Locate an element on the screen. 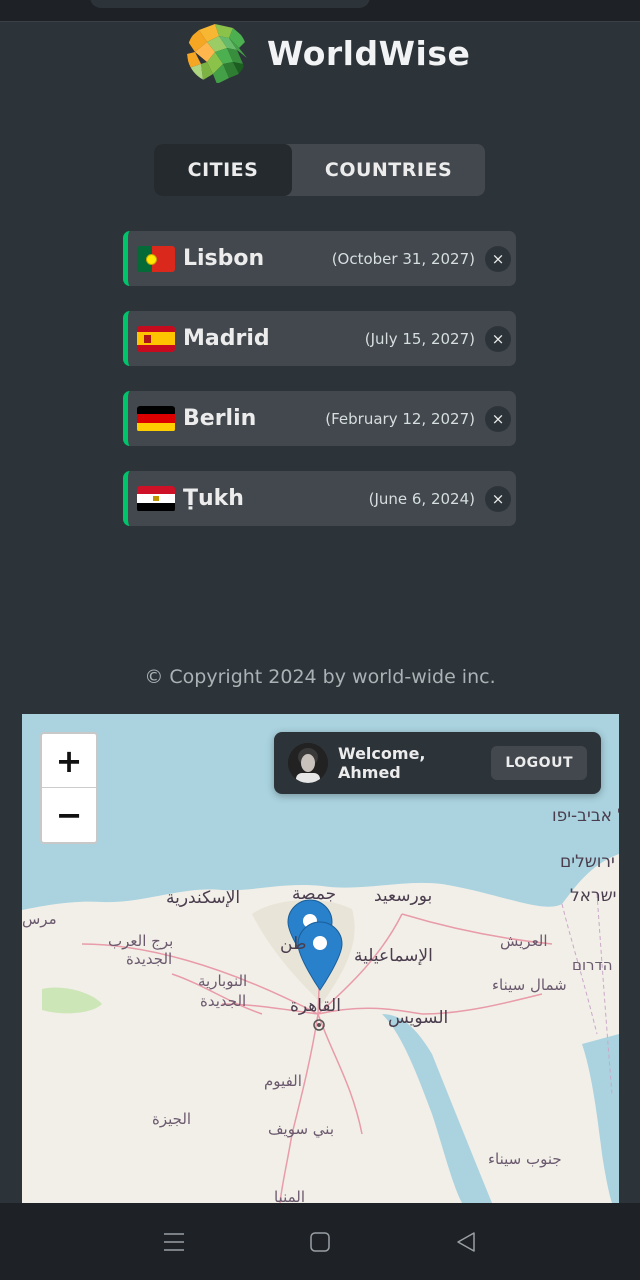 The image size is (640, 1280). user-panel: Welcome, Ahmed LOGOUT is located at coordinates (437, 763).